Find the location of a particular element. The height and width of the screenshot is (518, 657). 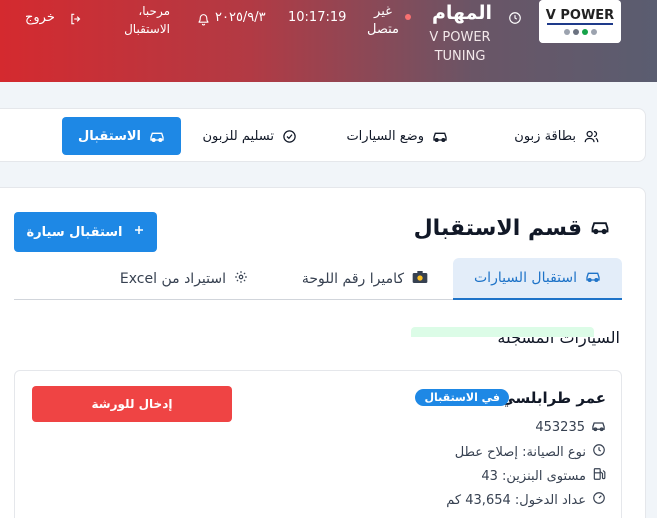

section-title: قسم الاستقبال is located at coordinates (512, 228).